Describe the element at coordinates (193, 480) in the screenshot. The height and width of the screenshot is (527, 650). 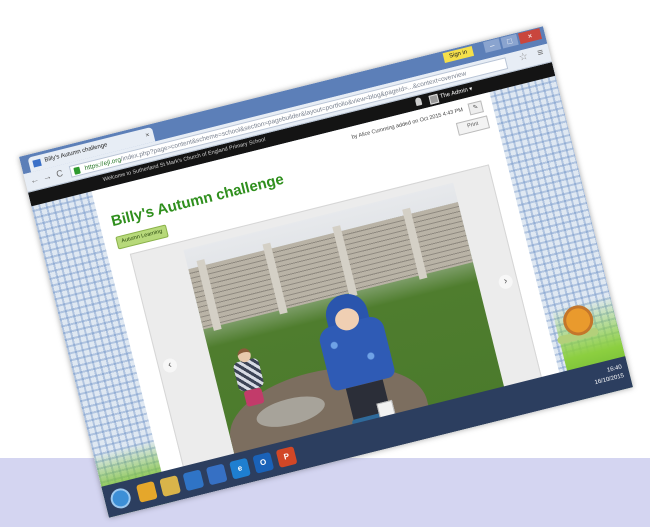
I see `media-taskbar-icon` at that location.